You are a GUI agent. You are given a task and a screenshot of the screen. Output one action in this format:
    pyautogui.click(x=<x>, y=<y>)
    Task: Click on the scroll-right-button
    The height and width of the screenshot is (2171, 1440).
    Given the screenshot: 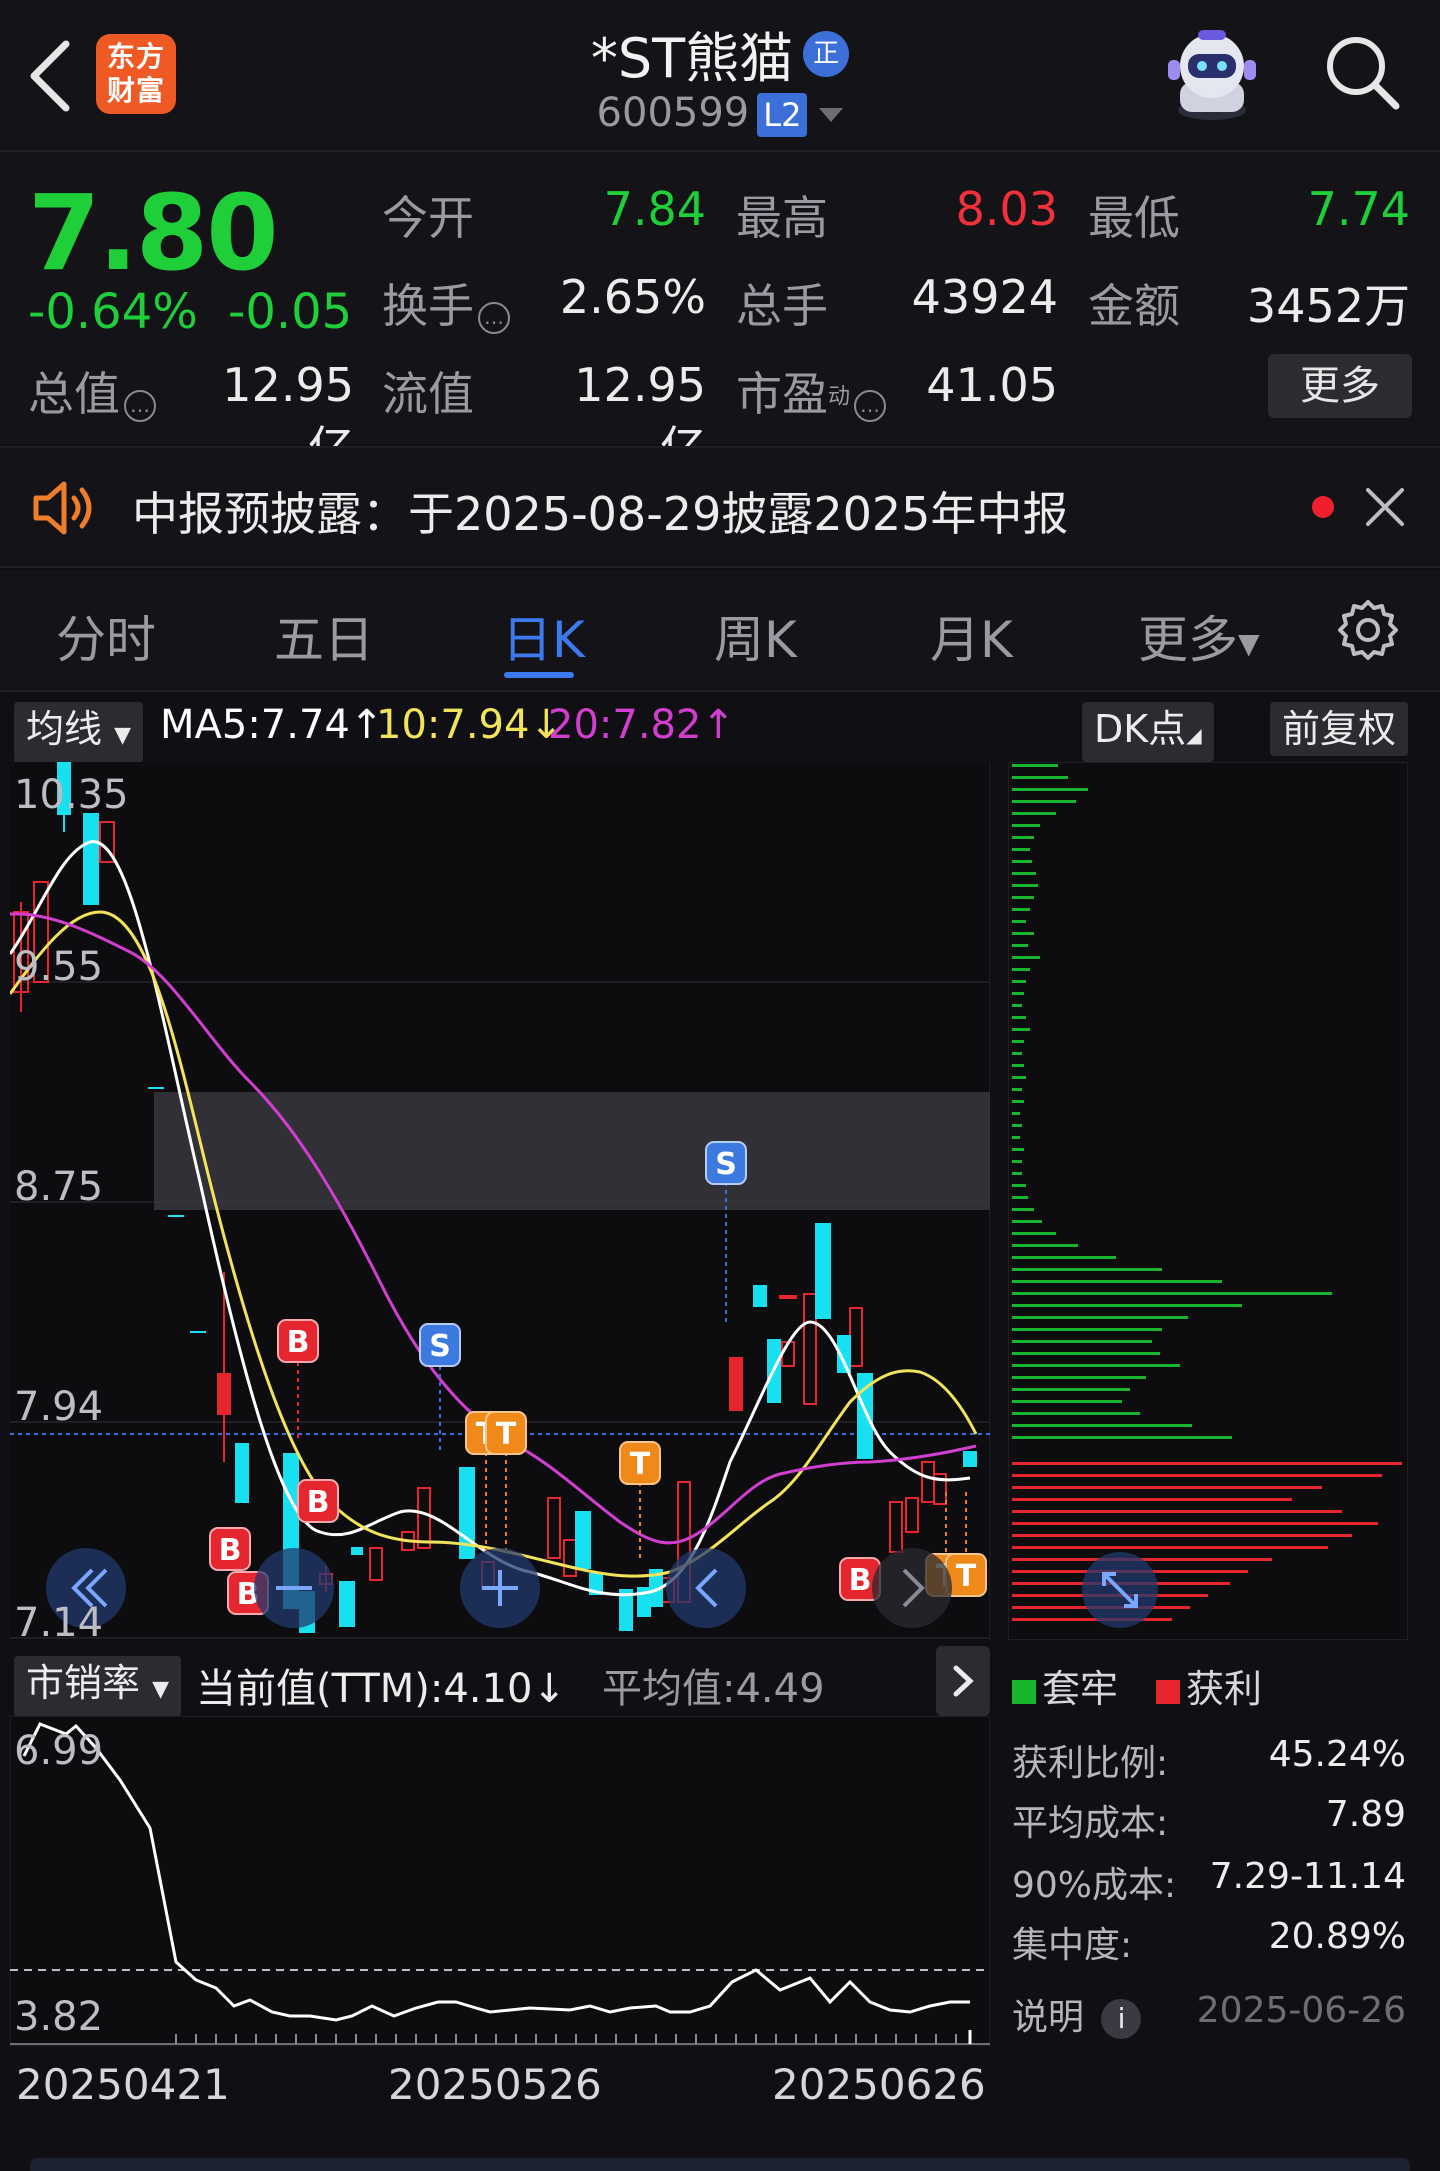 What is the action you would take?
    pyautogui.click(x=912, y=1588)
    